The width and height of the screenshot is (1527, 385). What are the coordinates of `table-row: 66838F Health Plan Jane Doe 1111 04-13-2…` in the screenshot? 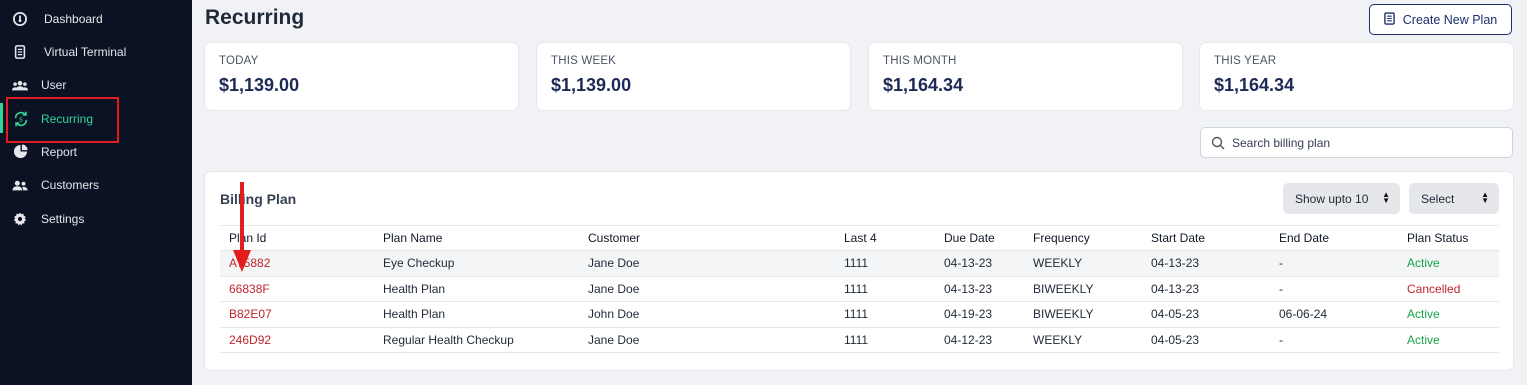 It's located at (859, 289).